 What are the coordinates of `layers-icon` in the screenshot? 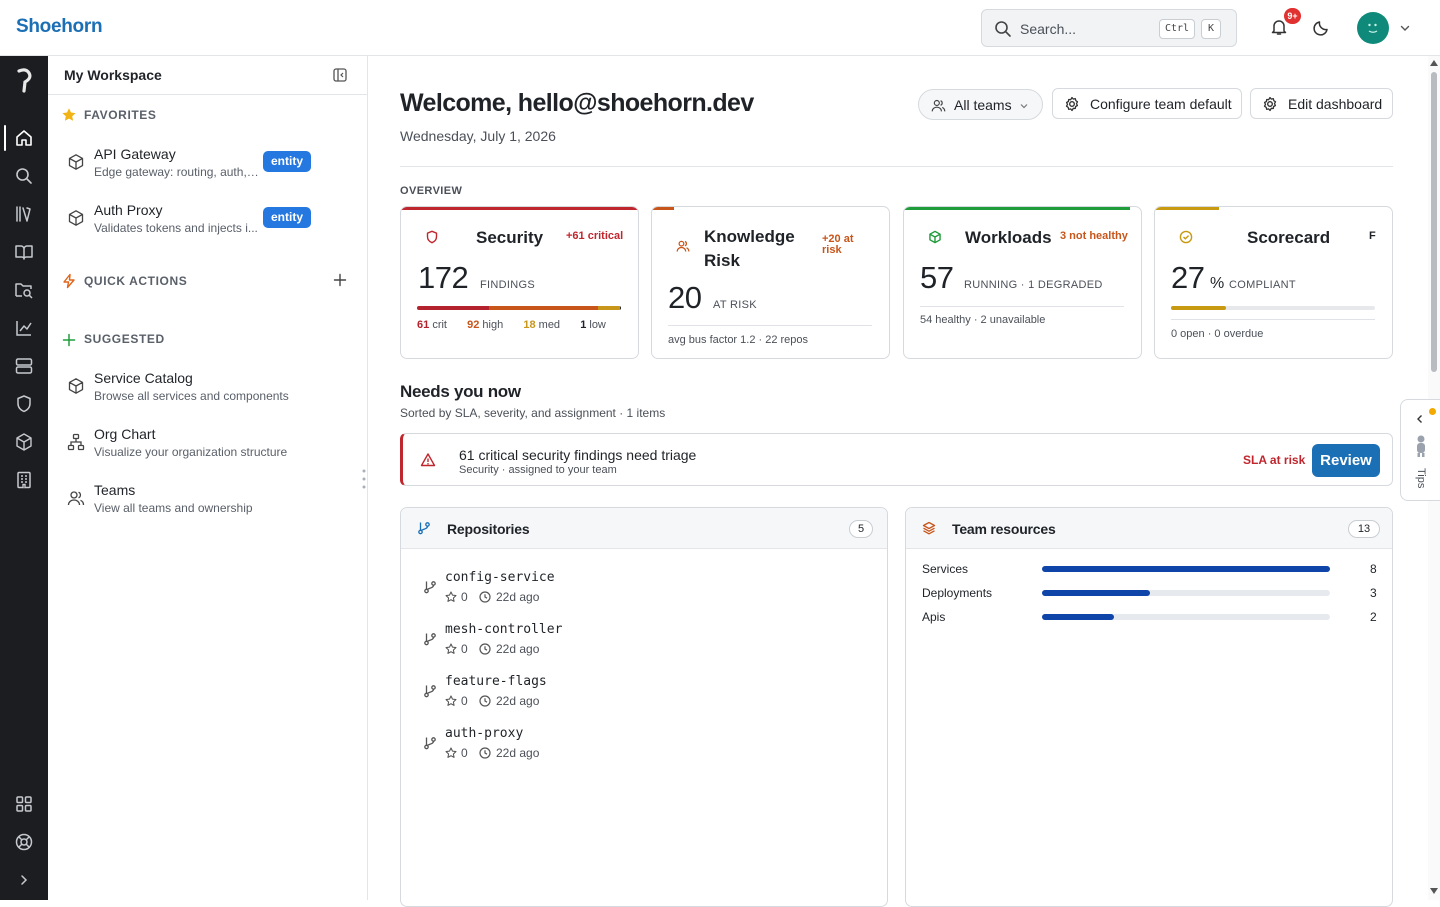 It's located at (929, 528).